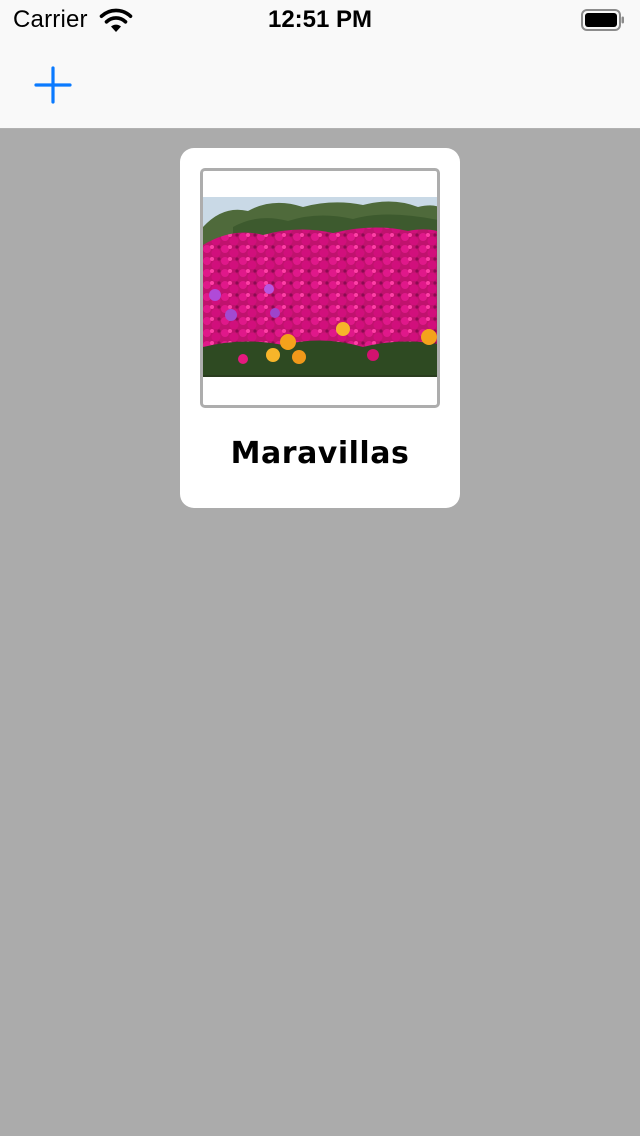 This screenshot has width=640, height=1136. I want to click on add-album-button, so click(53, 85).